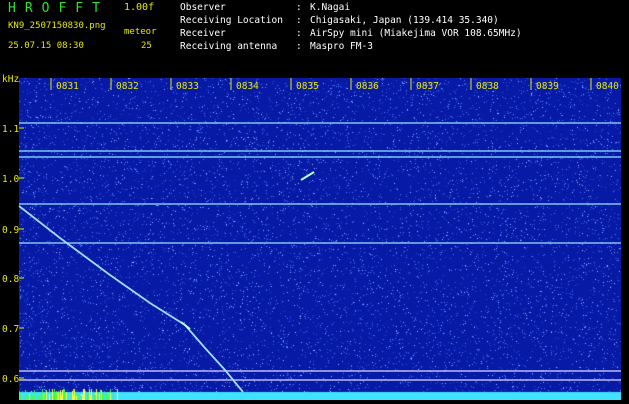  What do you see at coordinates (21, 253) in the screenshot?
I see `y-axis-ticks` at bounding box center [21, 253].